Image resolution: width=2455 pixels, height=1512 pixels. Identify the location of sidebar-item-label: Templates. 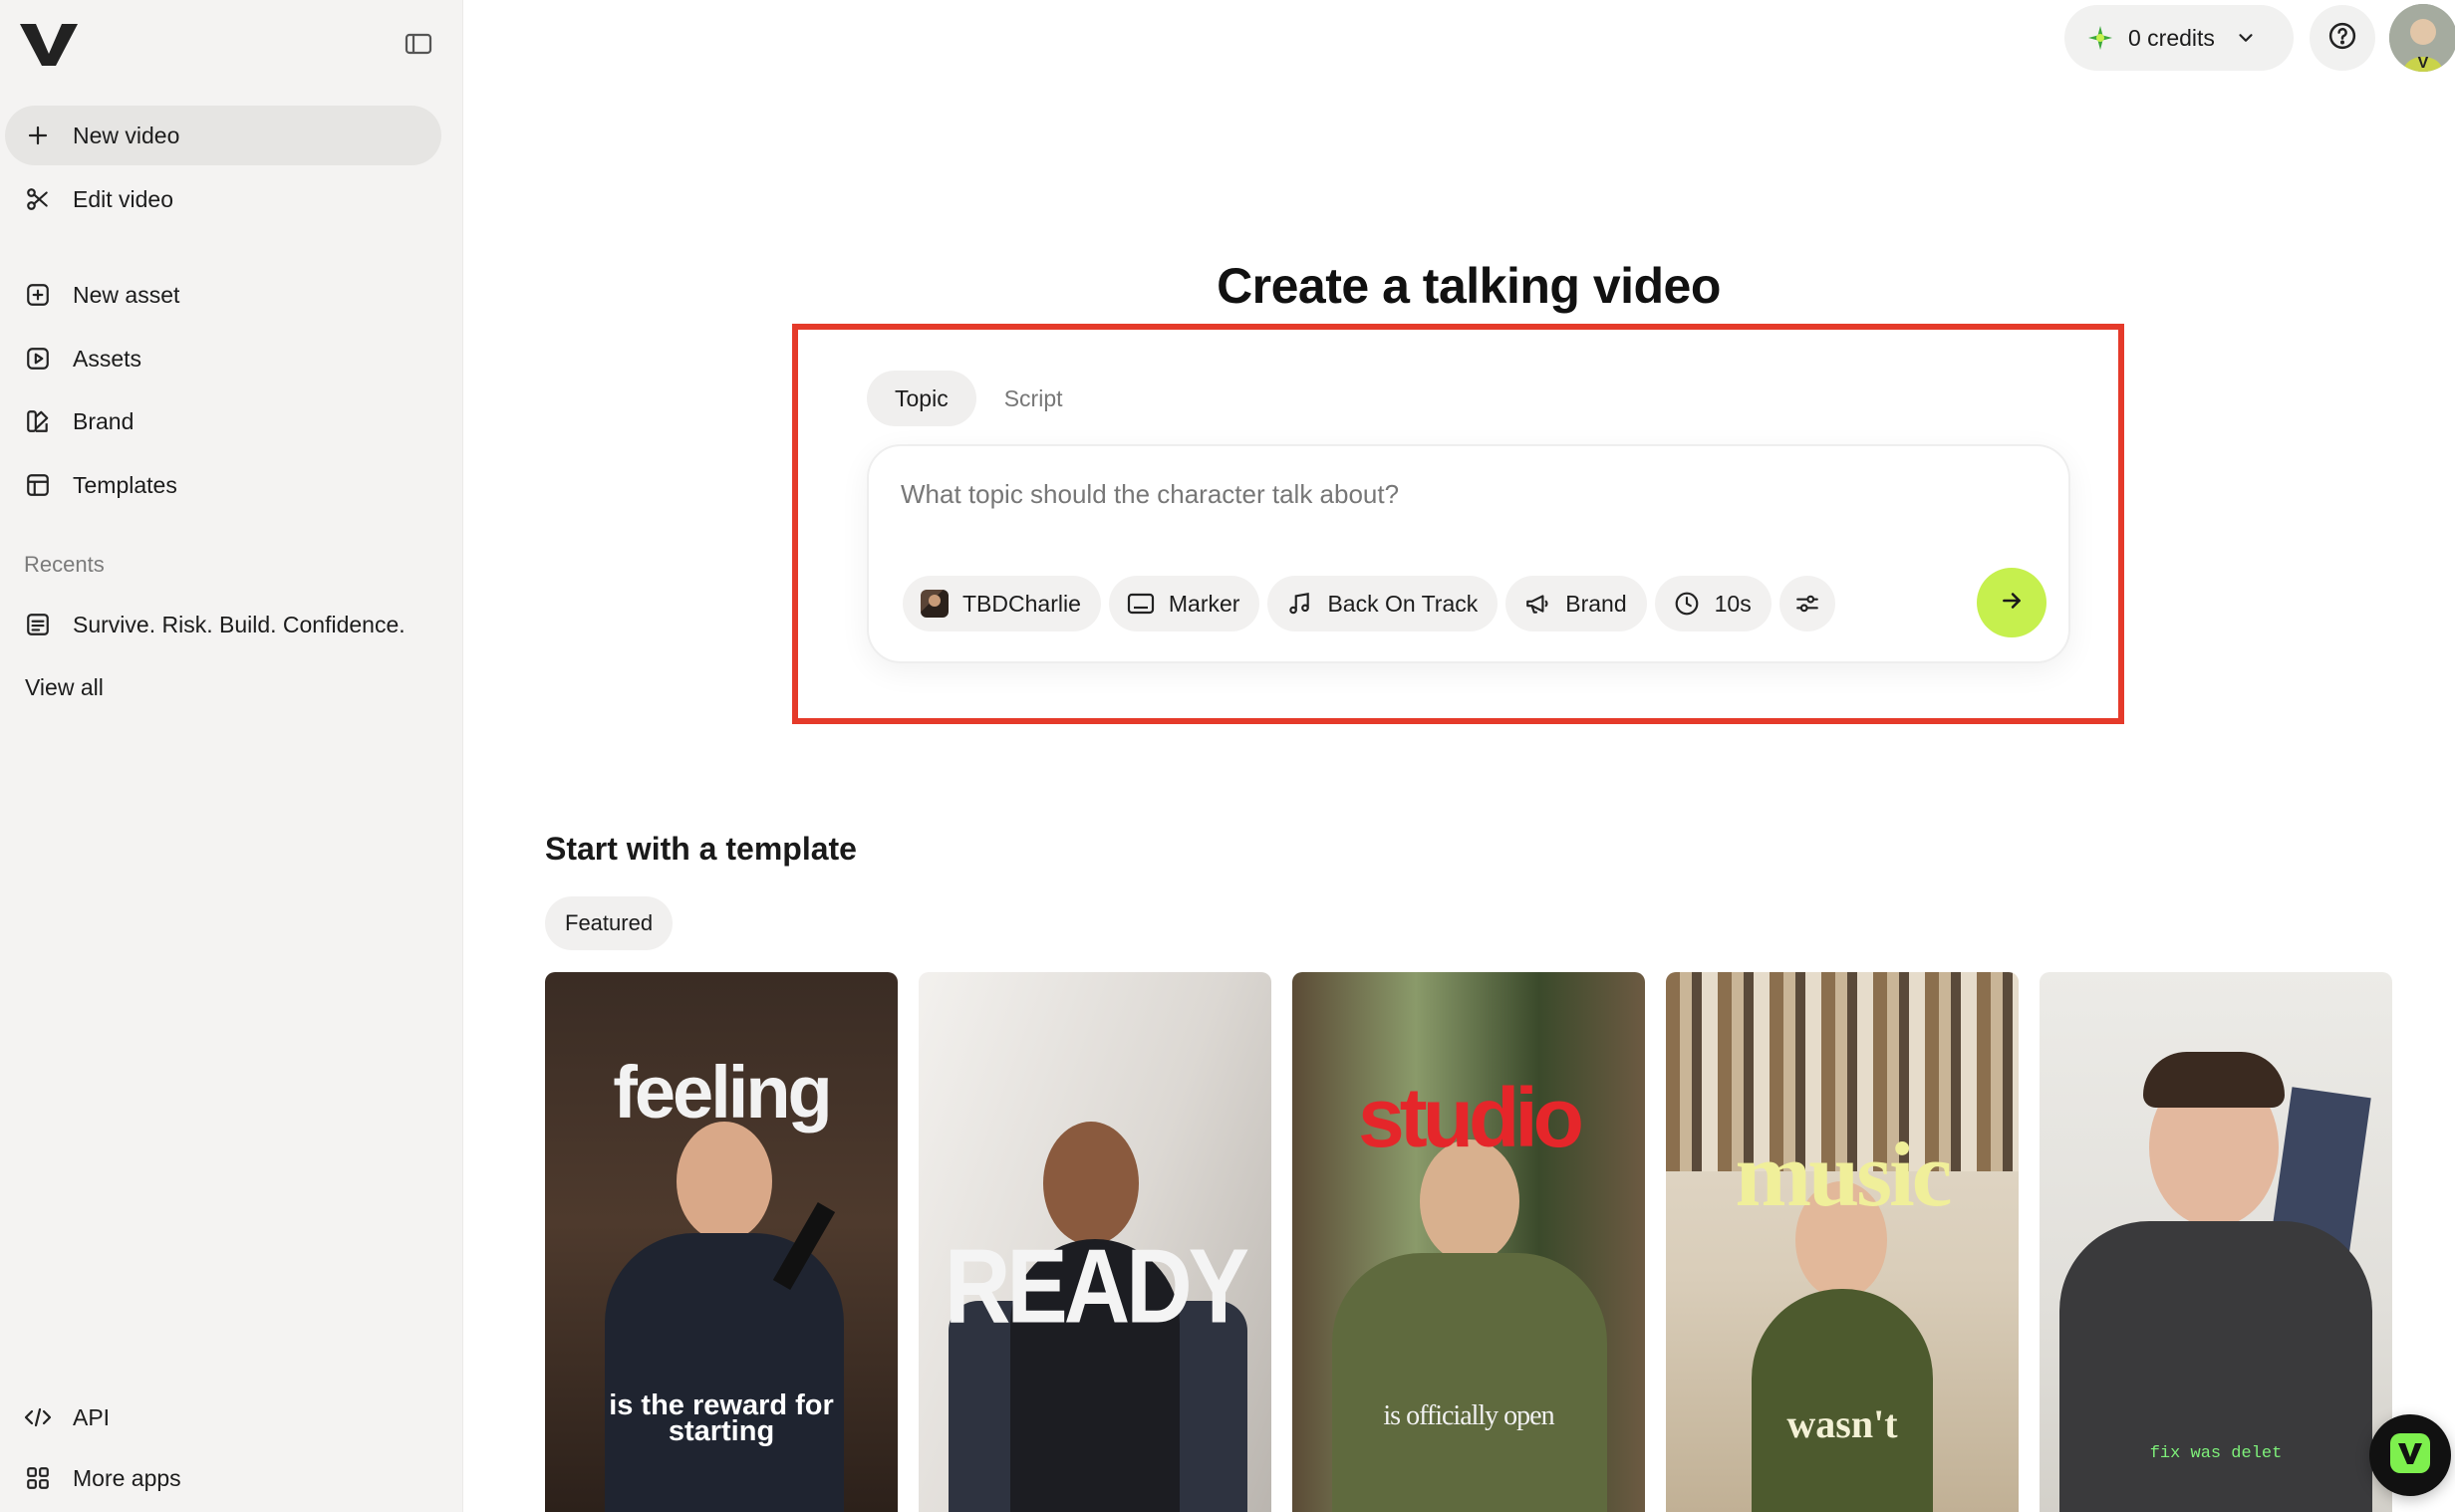
(125, 484).